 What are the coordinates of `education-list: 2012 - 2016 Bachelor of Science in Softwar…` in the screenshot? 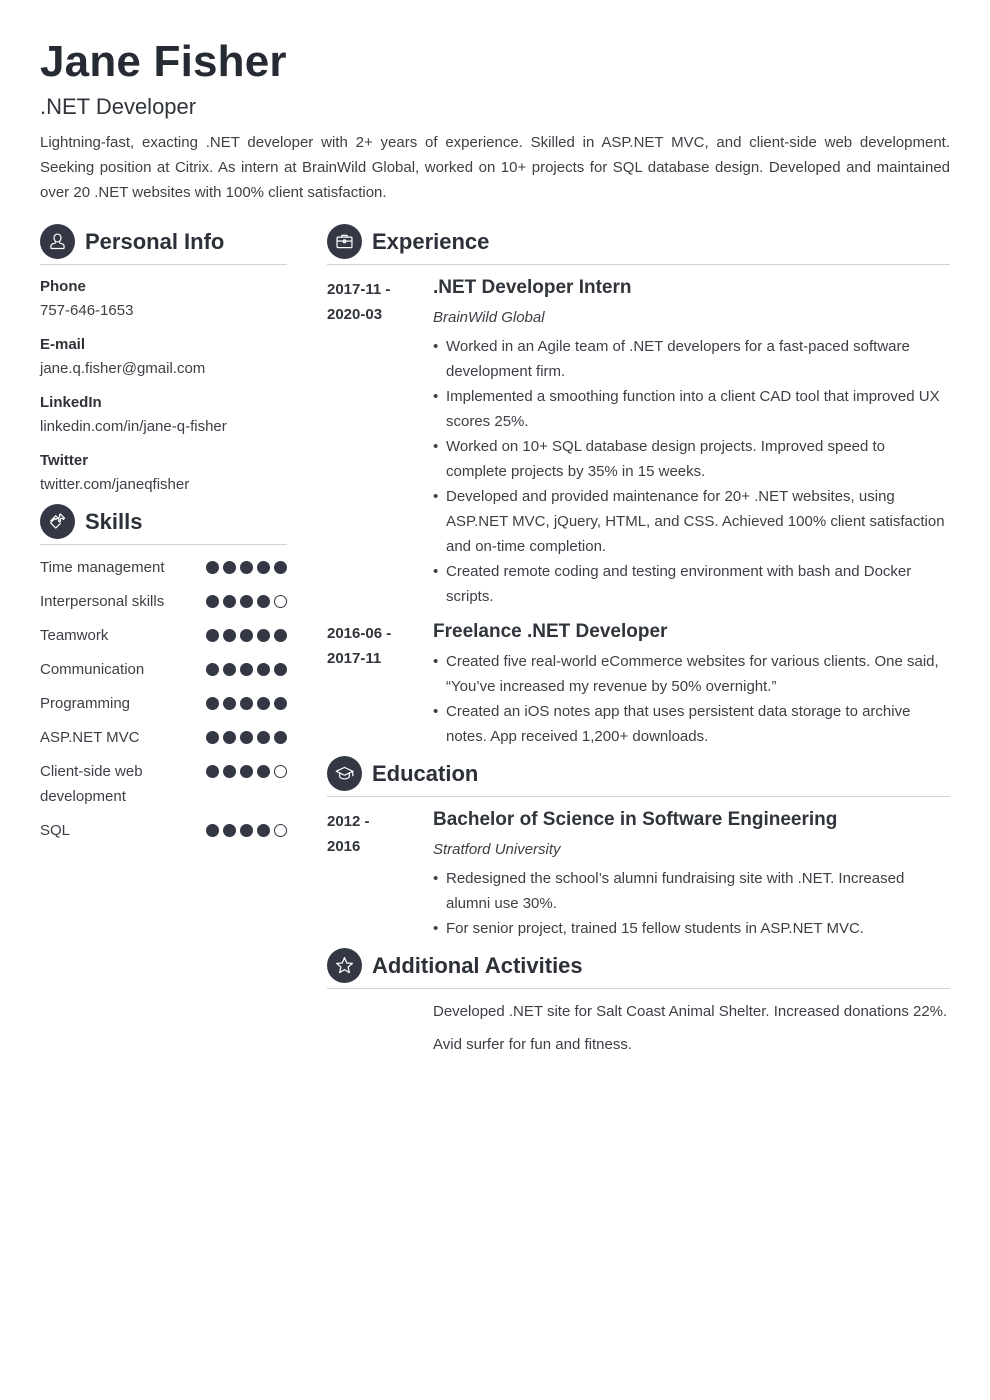 It's located at (638, 874).